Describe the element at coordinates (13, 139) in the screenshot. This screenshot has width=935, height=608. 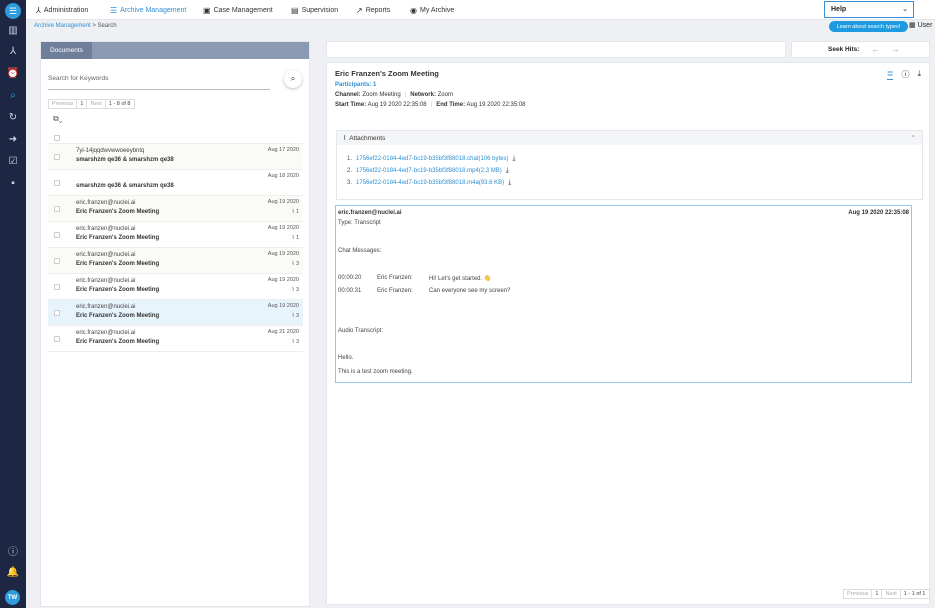
I see `export-icon: ➜` at that location.